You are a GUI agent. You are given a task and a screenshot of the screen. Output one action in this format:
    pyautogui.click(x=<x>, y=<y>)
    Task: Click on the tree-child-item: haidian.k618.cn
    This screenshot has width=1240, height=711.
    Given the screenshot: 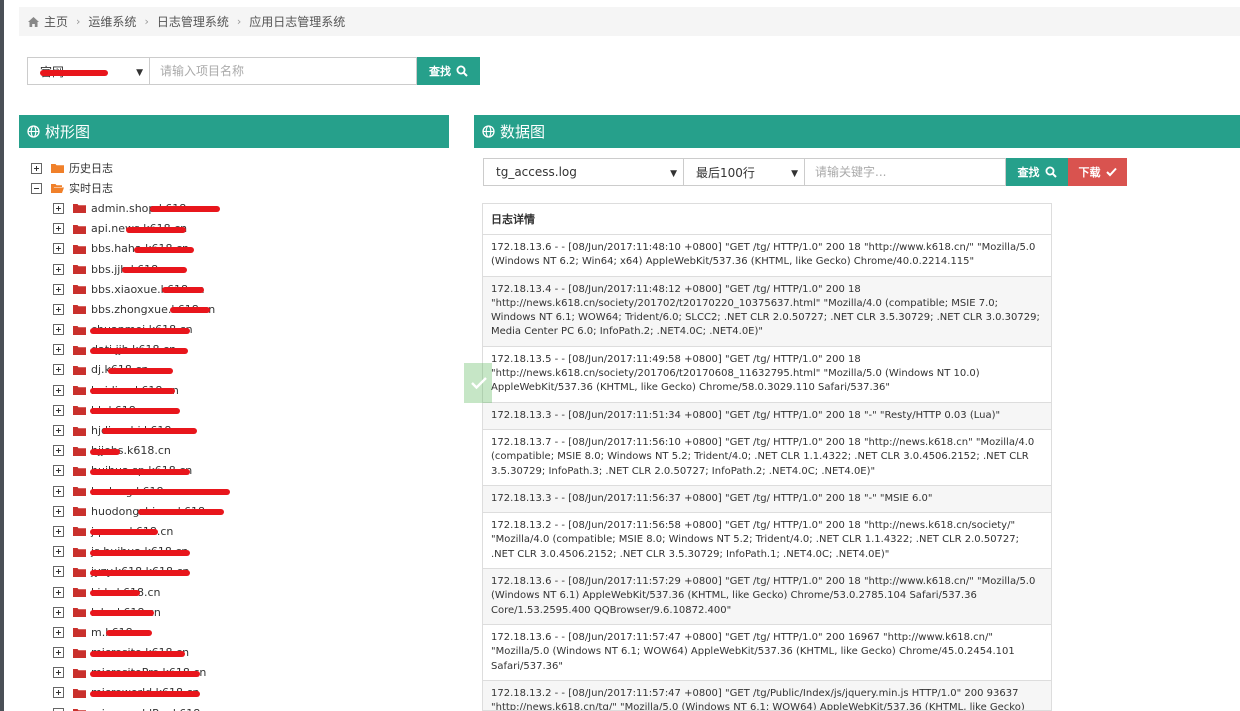 What is the action you would take?
    pyautogui.click(x=236, y=390)
    